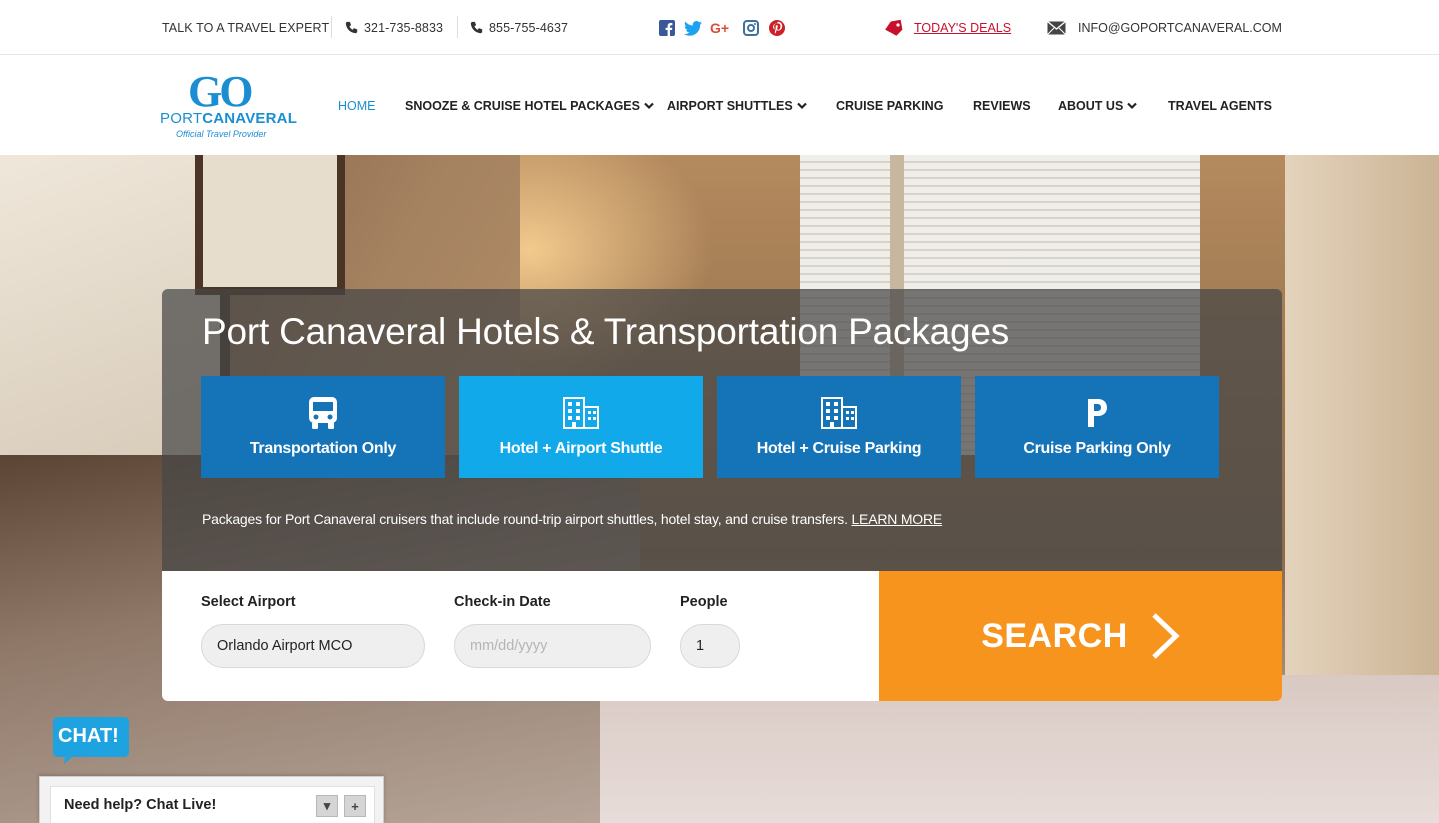  I want to click on travel-expert-label: TALK TO A TRAVEL EXPERT, so click(246, 27).